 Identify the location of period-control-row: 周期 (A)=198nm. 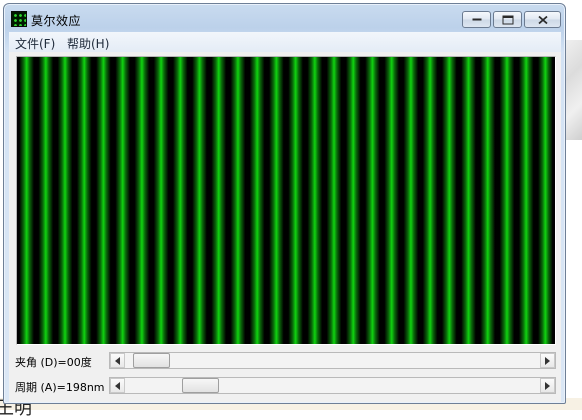
(285, 386).